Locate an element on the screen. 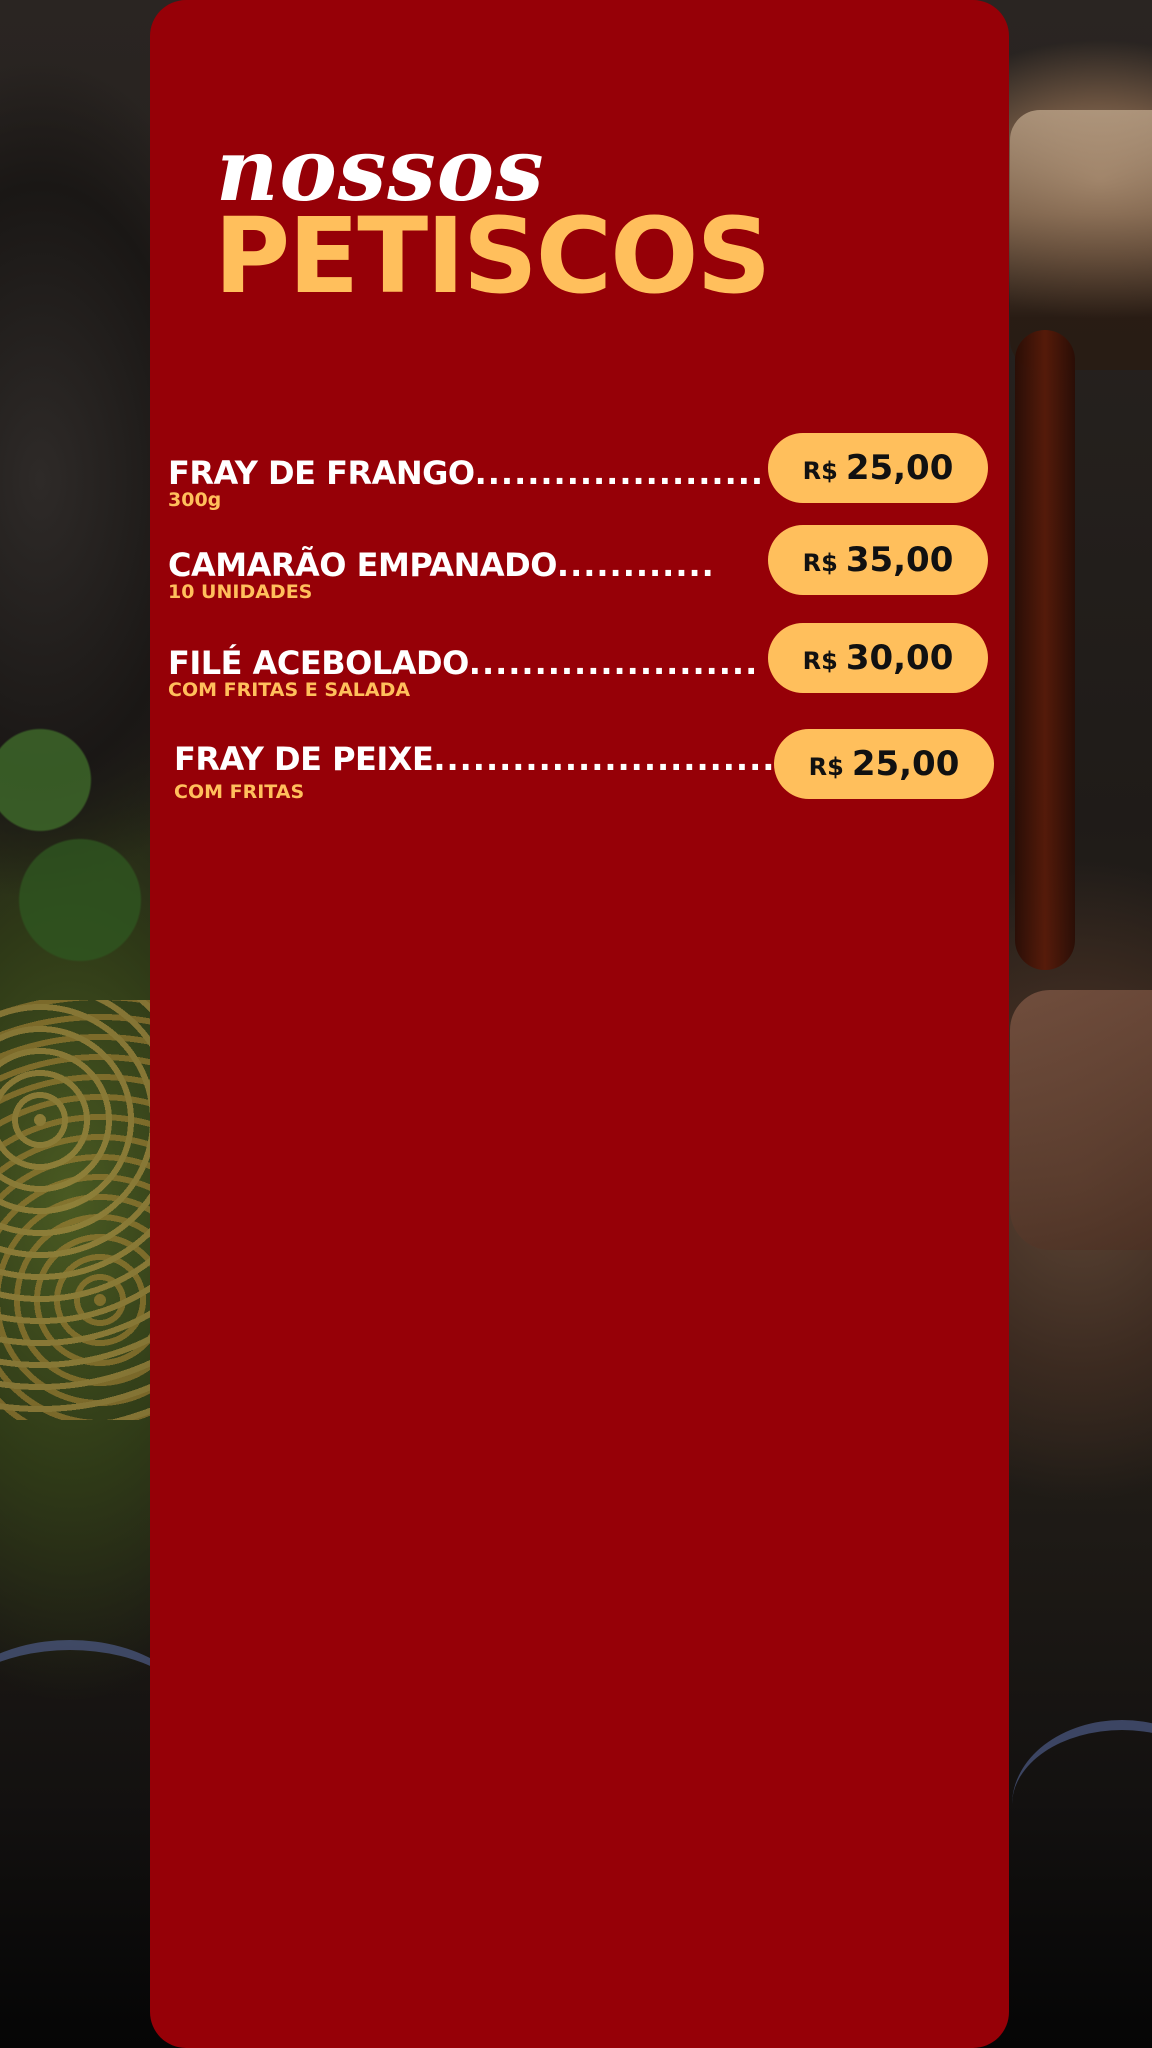  menu-item-name: FRAY DE PEIXE is located at coordinates (304, 757).